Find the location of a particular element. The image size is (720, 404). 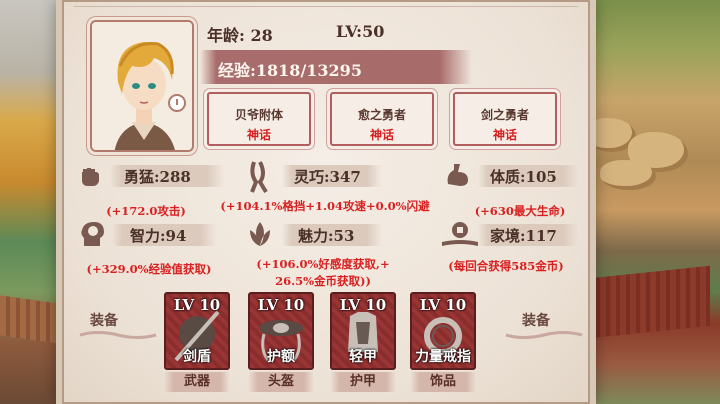

flexed-arm-icon is located at coordinates (457, 175).